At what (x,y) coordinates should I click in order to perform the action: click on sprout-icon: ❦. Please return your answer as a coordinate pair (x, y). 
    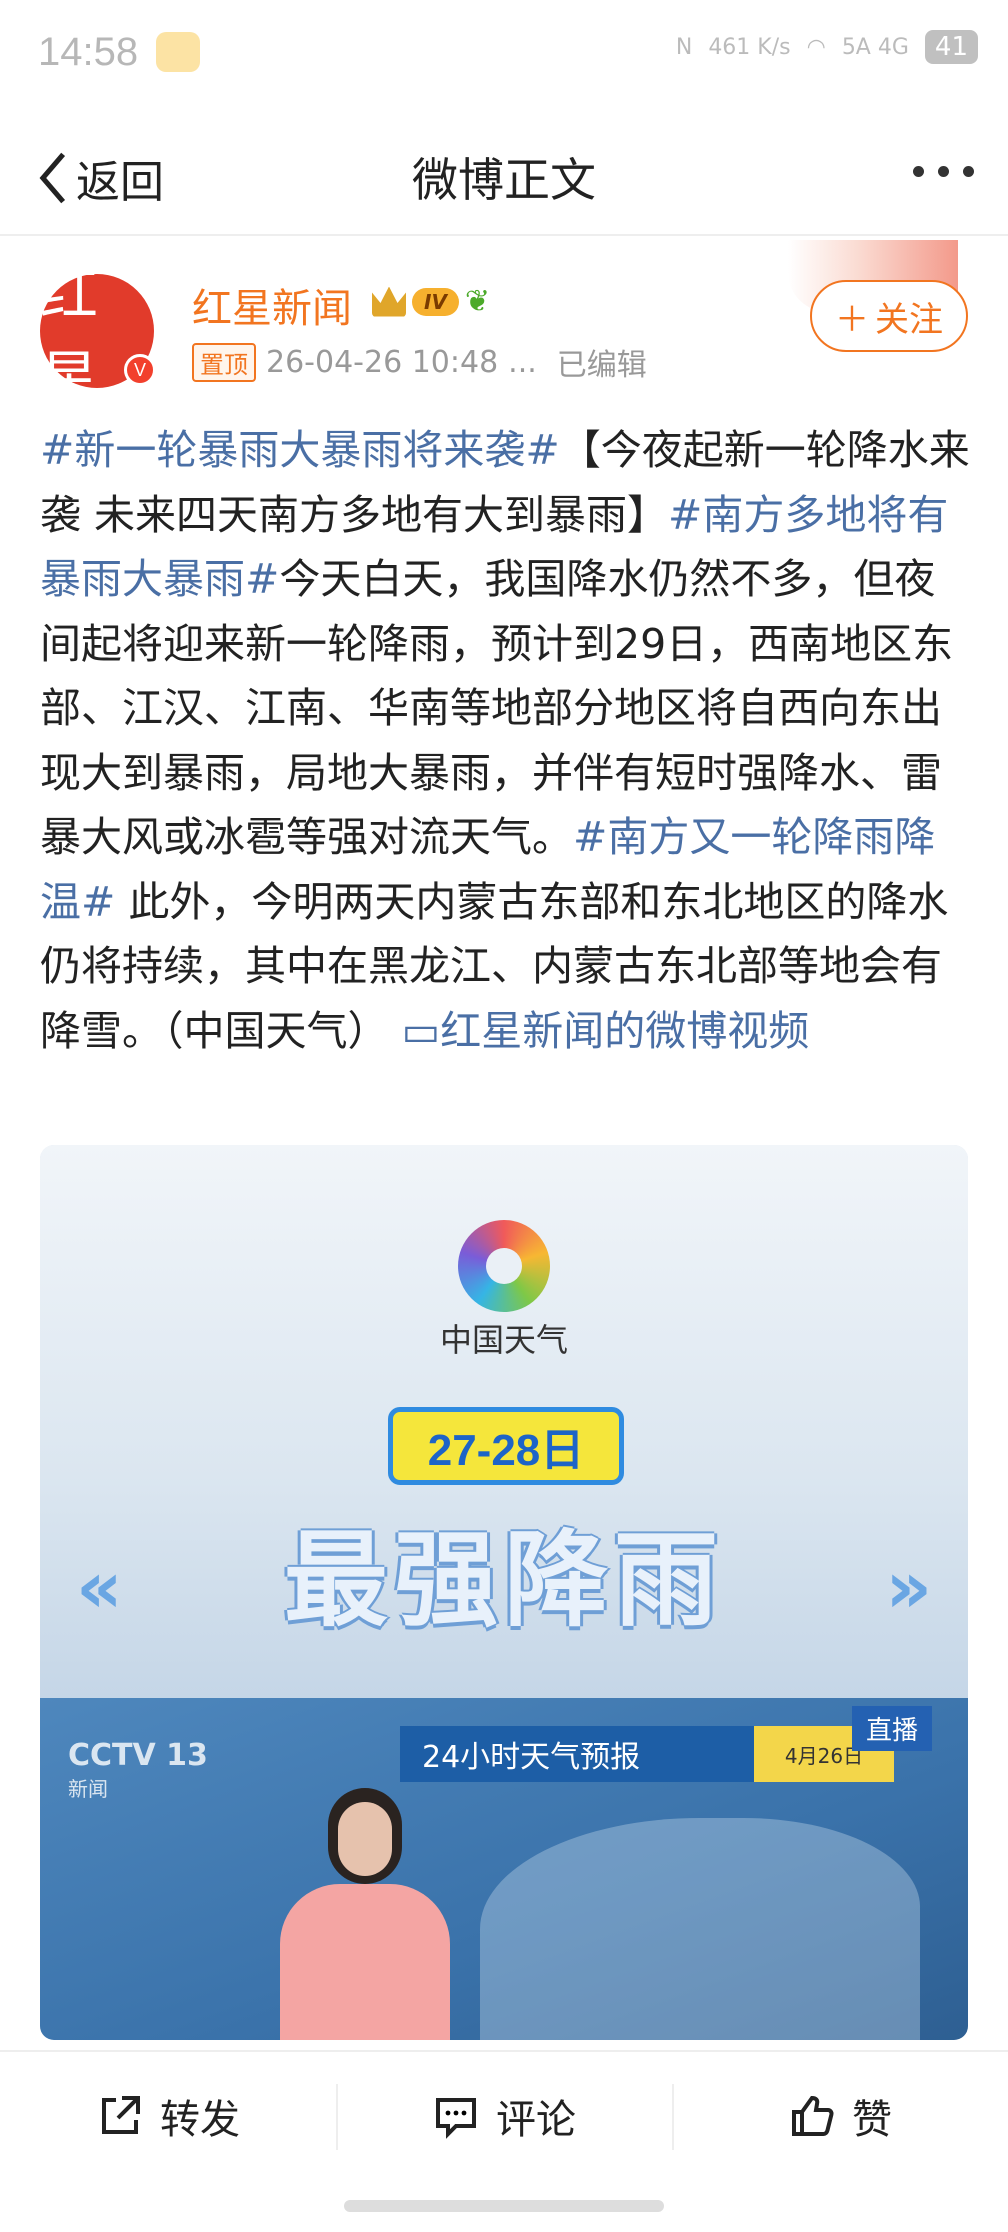
    Looking at the image, I should click on (477, 301).